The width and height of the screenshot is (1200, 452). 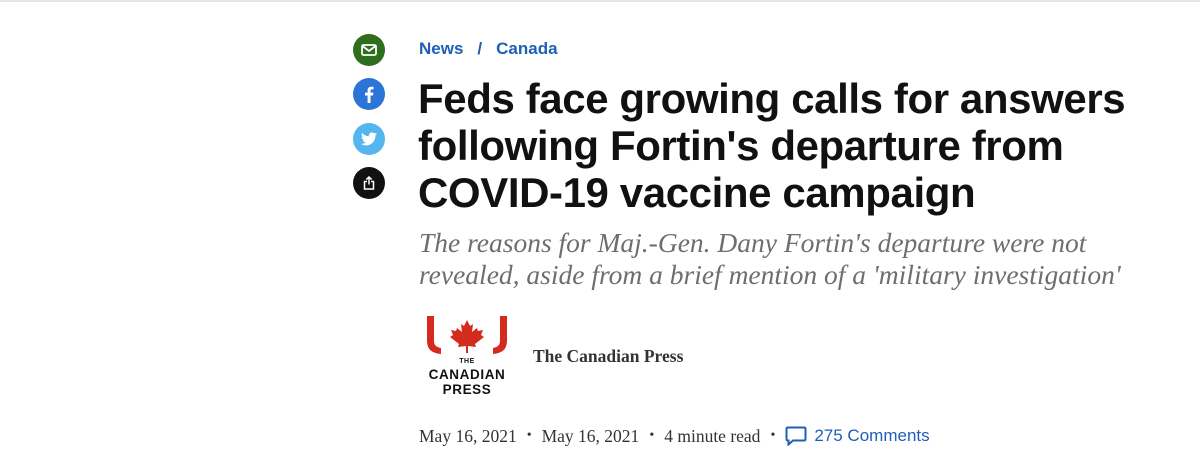 What do you see at coordinates (872, 435) in the screenshot?
I see `comments-count: 275 Comments` at bounding box center [872, 435].